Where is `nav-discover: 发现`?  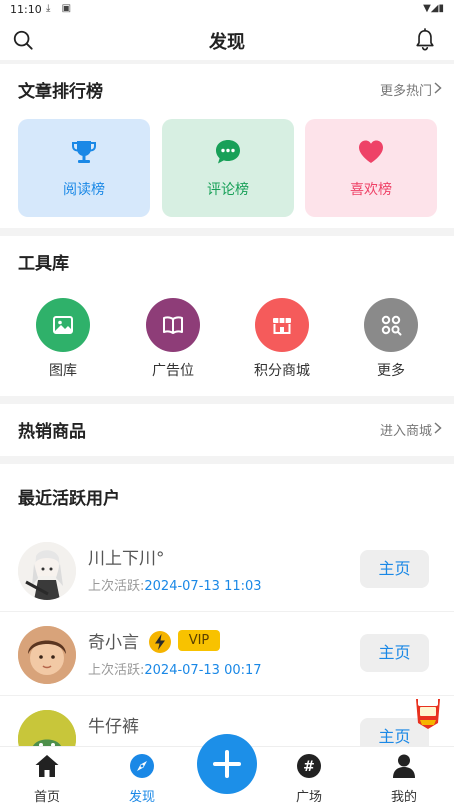 nav-discover: 发现 is located at coordinates (142, 779).